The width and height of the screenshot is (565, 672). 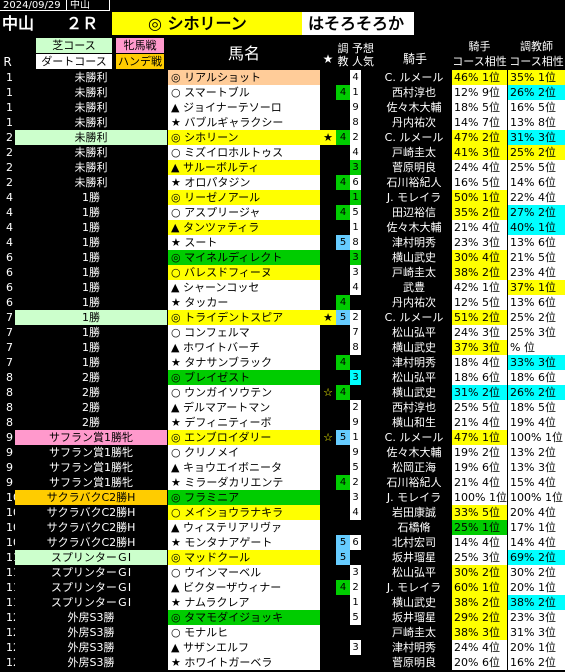 What do you see at coordinates (243, 53) in the screenshot?
I see `col-horse: 馬名` at bounding box center [243, 53].